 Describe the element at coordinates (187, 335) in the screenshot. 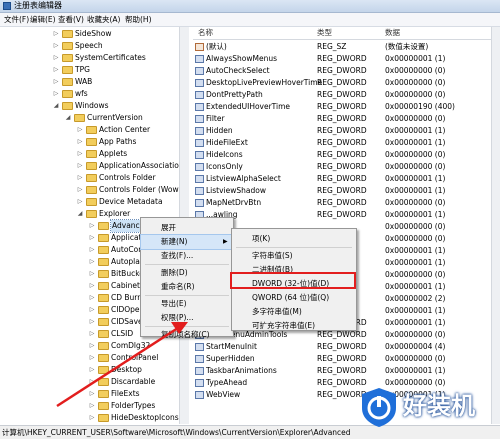

I see `context-menu-item: 复制项名称(C)` at that location.